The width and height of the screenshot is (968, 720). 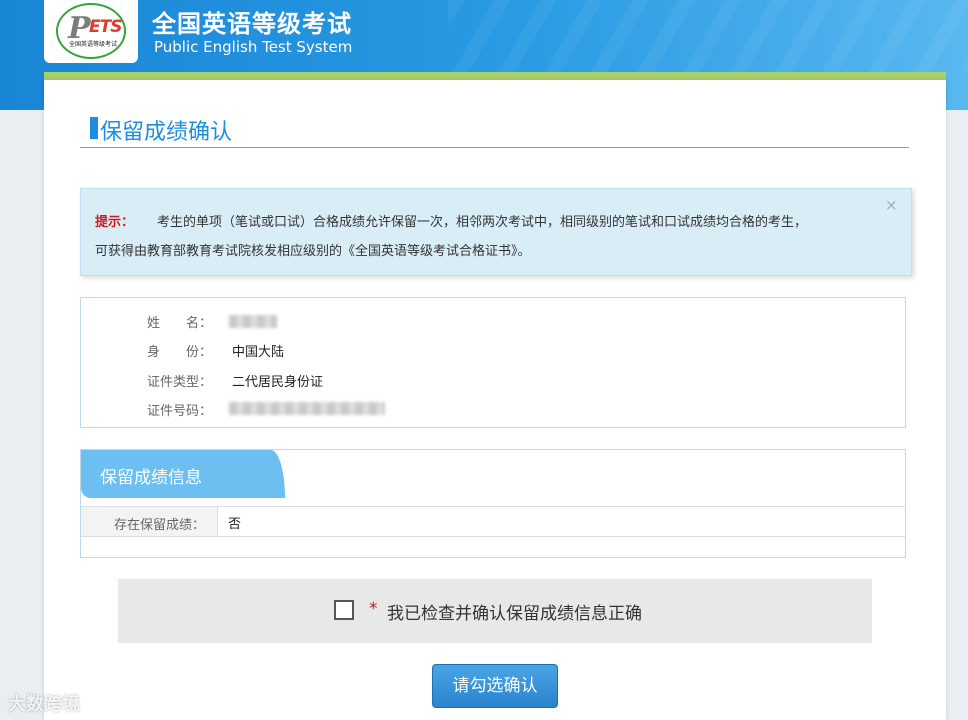 I want to click on logo-subtext: 全国英语等级考试, so click(x=92, y=44).